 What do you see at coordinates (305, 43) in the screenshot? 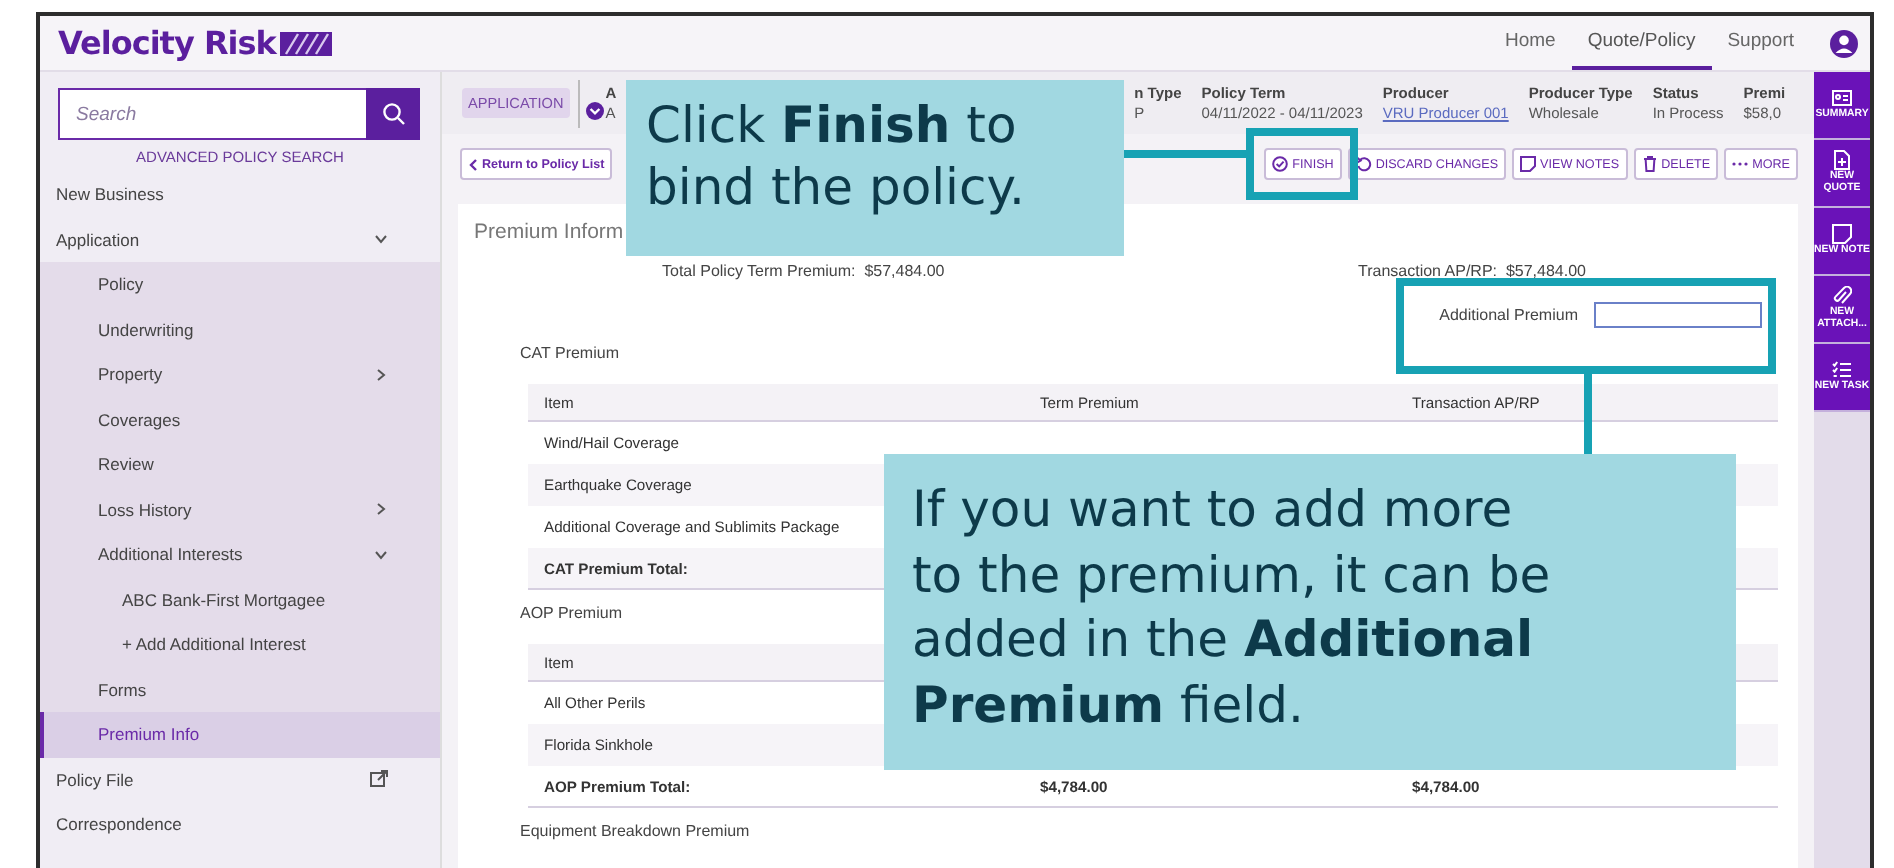
I see `logo-mark-icon` at bounding box center [305, 43].